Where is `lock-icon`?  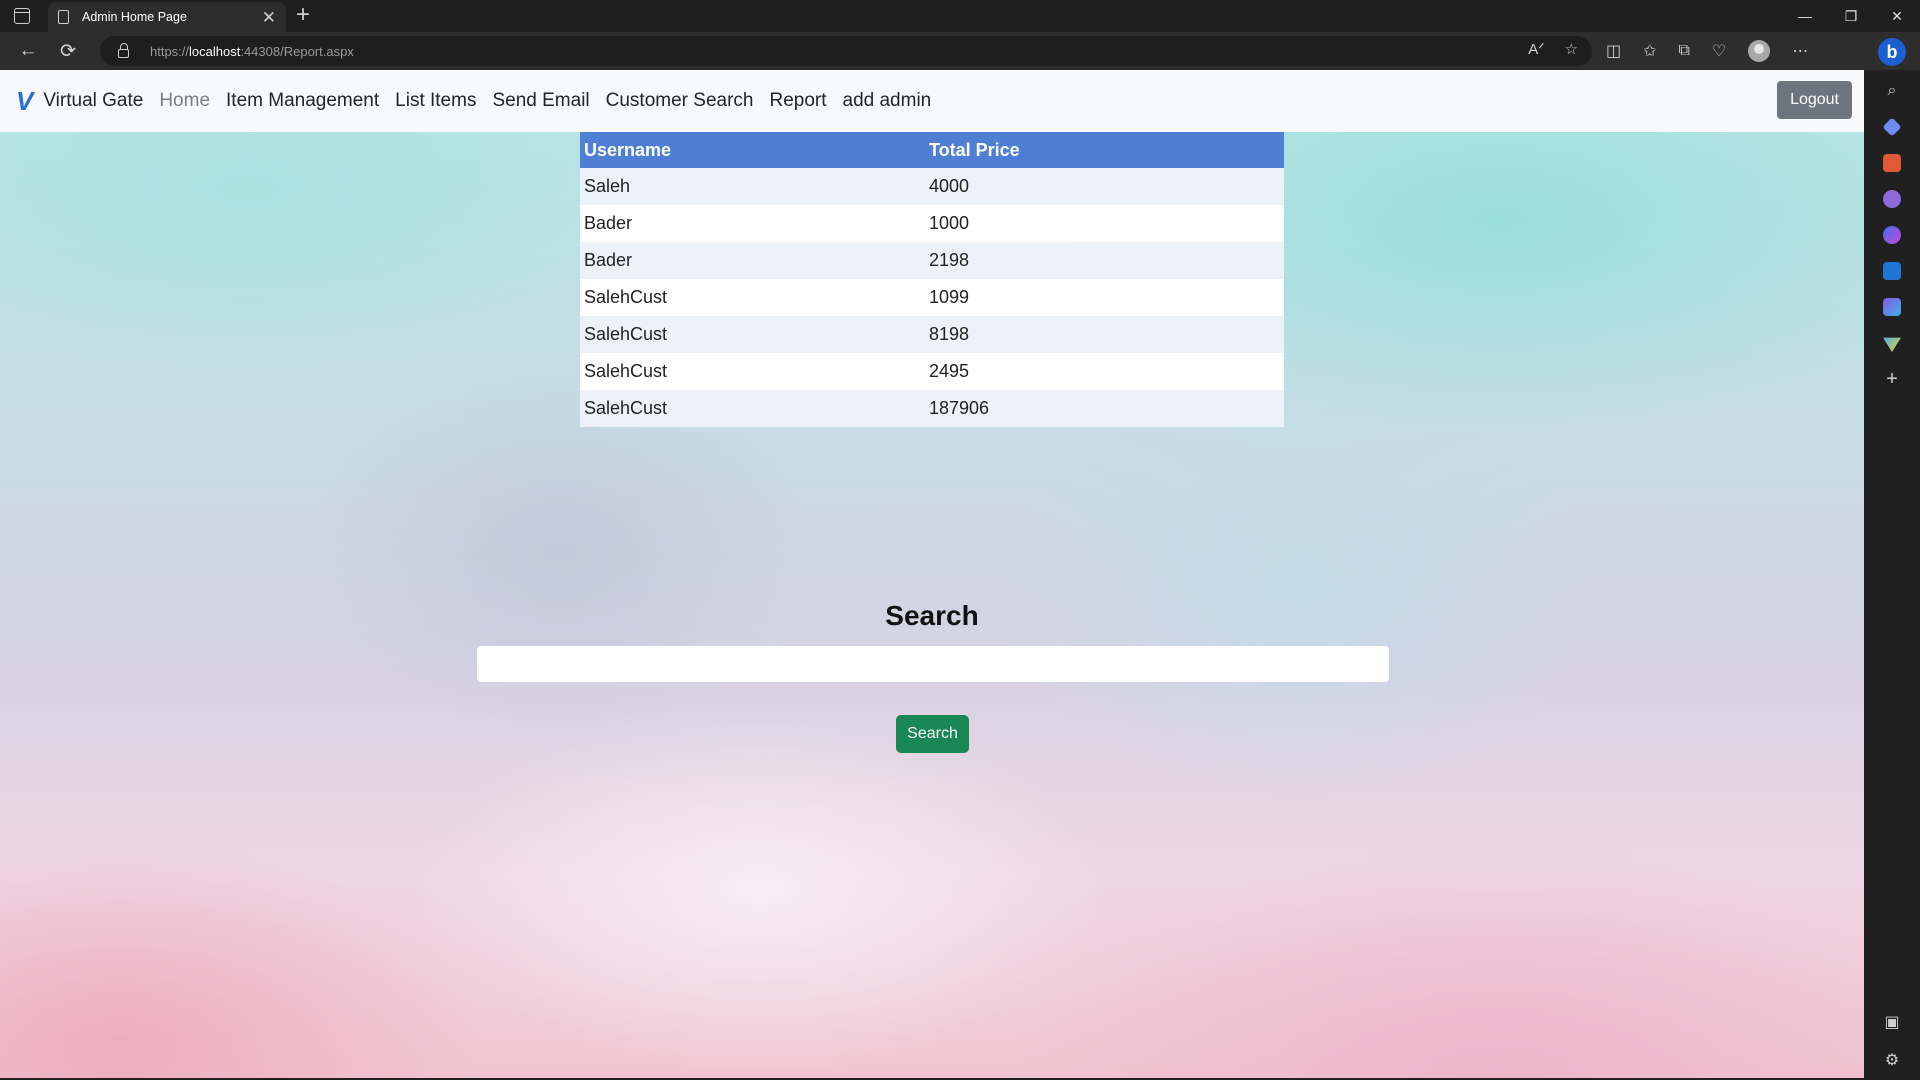 lock-icon is located at coordinates (123, 50).